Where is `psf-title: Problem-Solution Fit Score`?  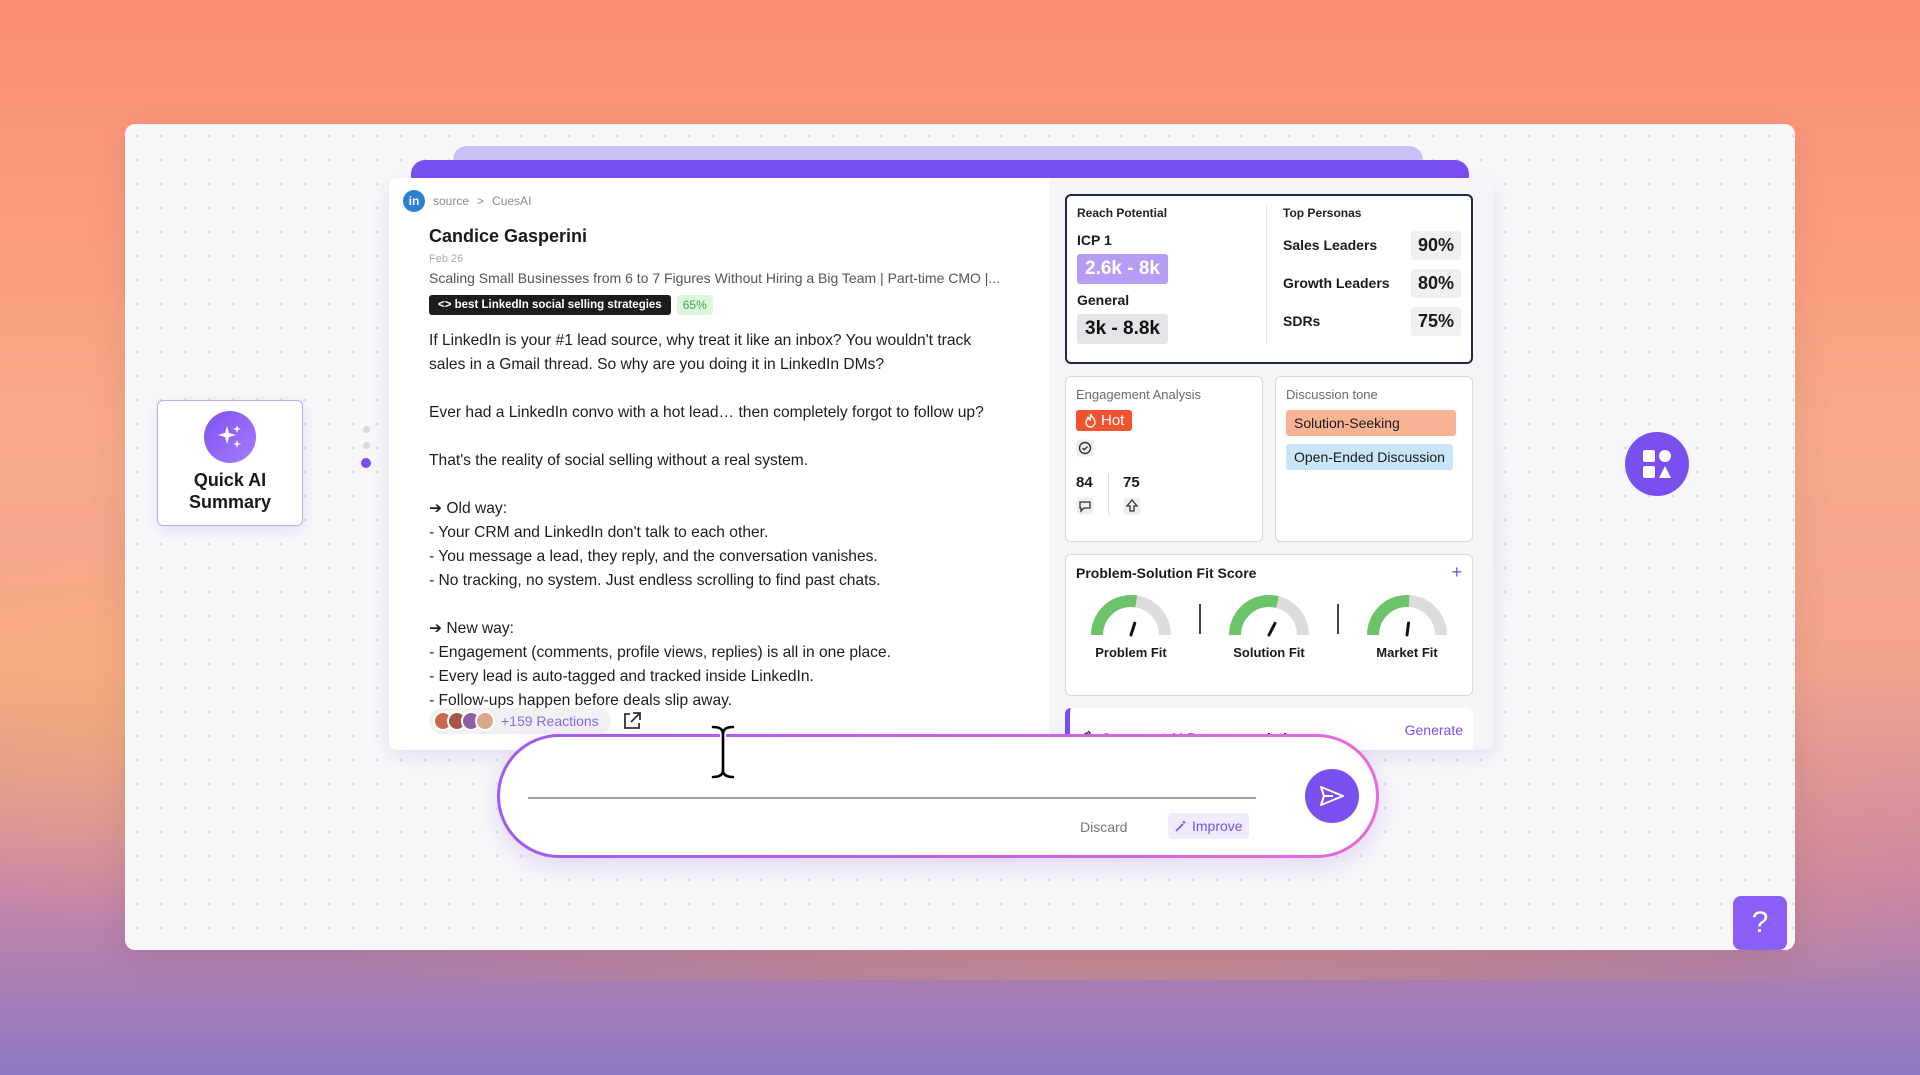
psf-title: Problem-Solution Fit Score is located at coordinates (1166, 573).